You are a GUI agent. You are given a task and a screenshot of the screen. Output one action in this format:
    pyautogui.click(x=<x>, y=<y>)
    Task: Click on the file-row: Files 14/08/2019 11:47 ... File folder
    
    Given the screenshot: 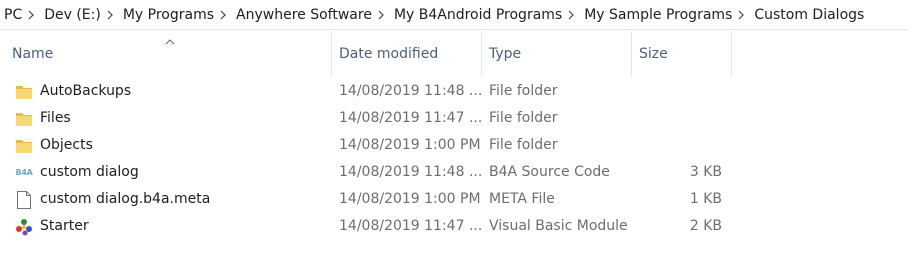 What is the action you would take?
    pyautogui.click(x=454, y=118)
    